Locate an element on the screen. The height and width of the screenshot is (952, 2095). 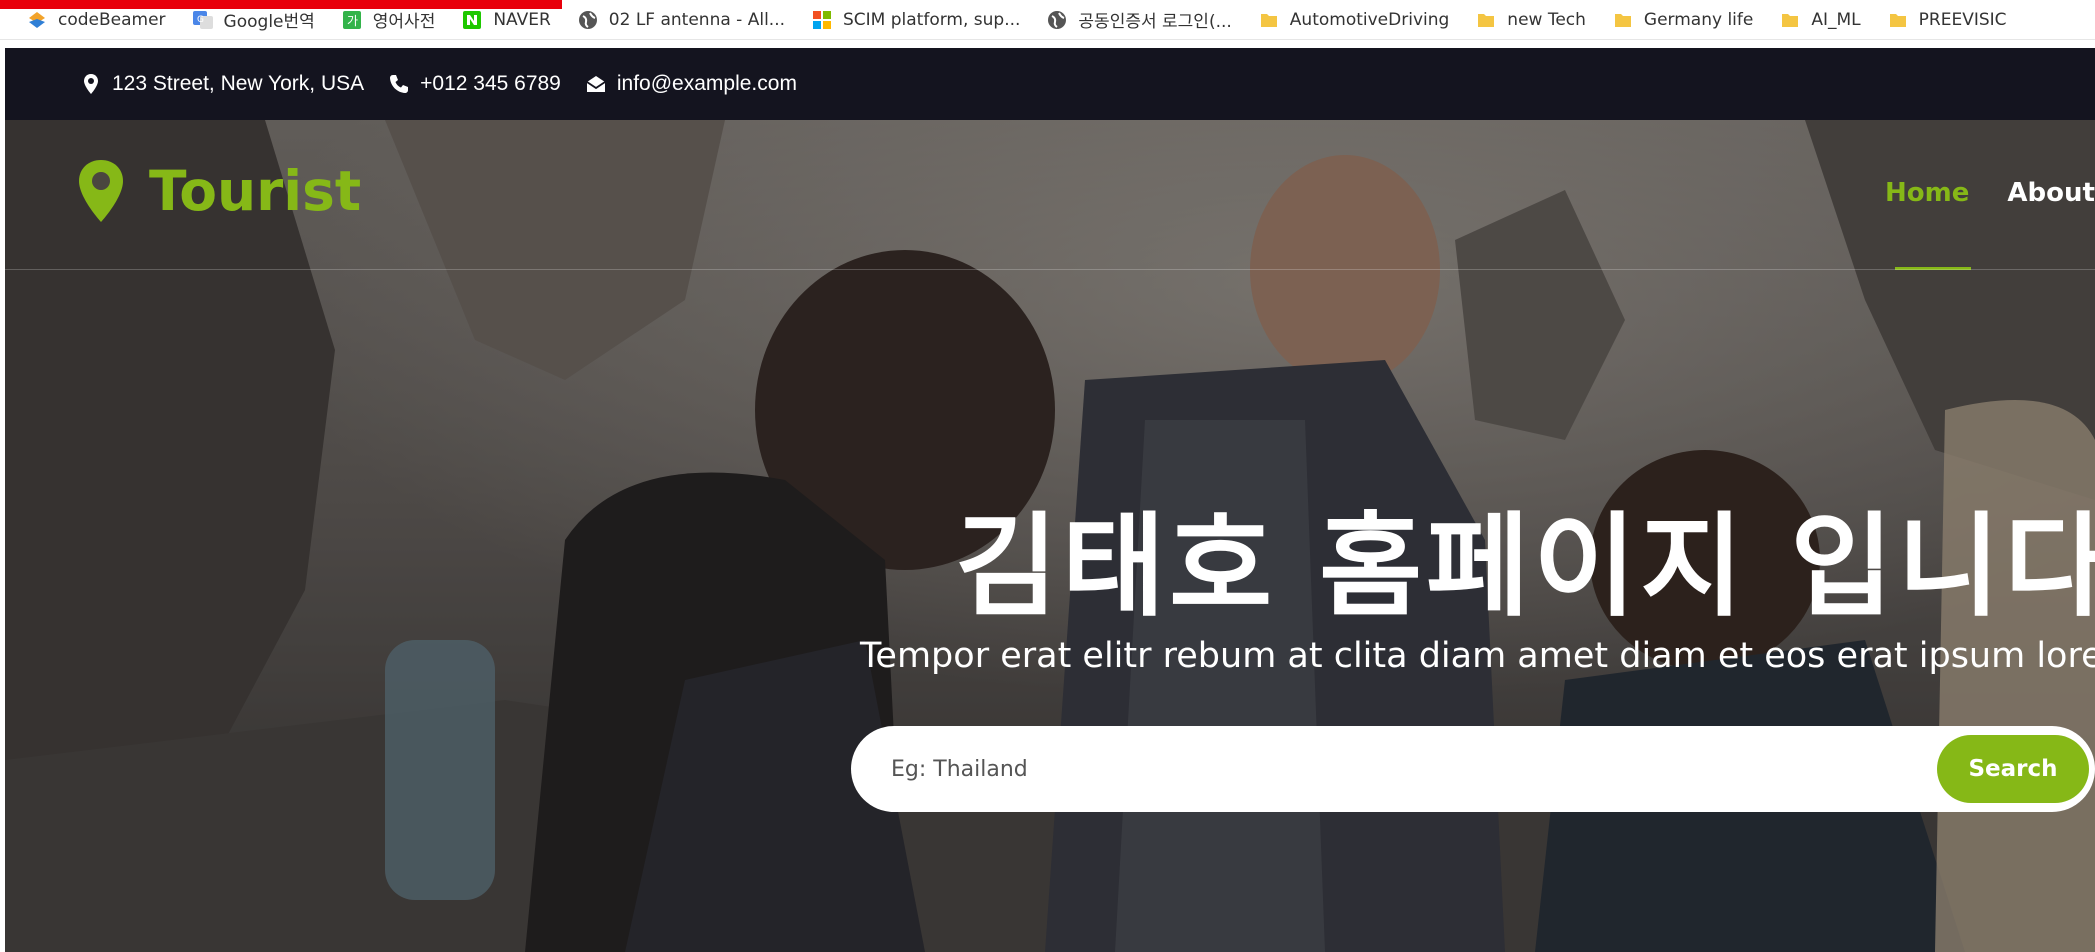
bookmark-folder-preevision: PREEVISIC is located at coordinates (1947, 19).